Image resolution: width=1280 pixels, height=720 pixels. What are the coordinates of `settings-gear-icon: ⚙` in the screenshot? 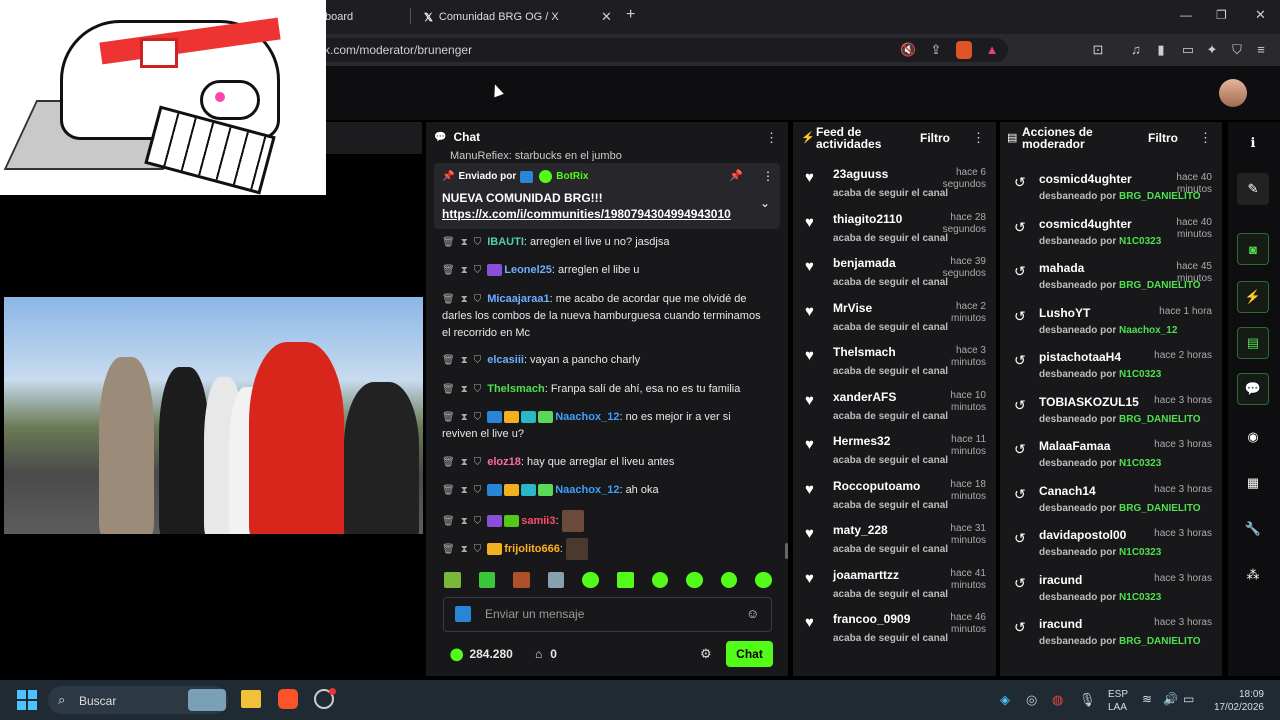 It's located at (706, 654).